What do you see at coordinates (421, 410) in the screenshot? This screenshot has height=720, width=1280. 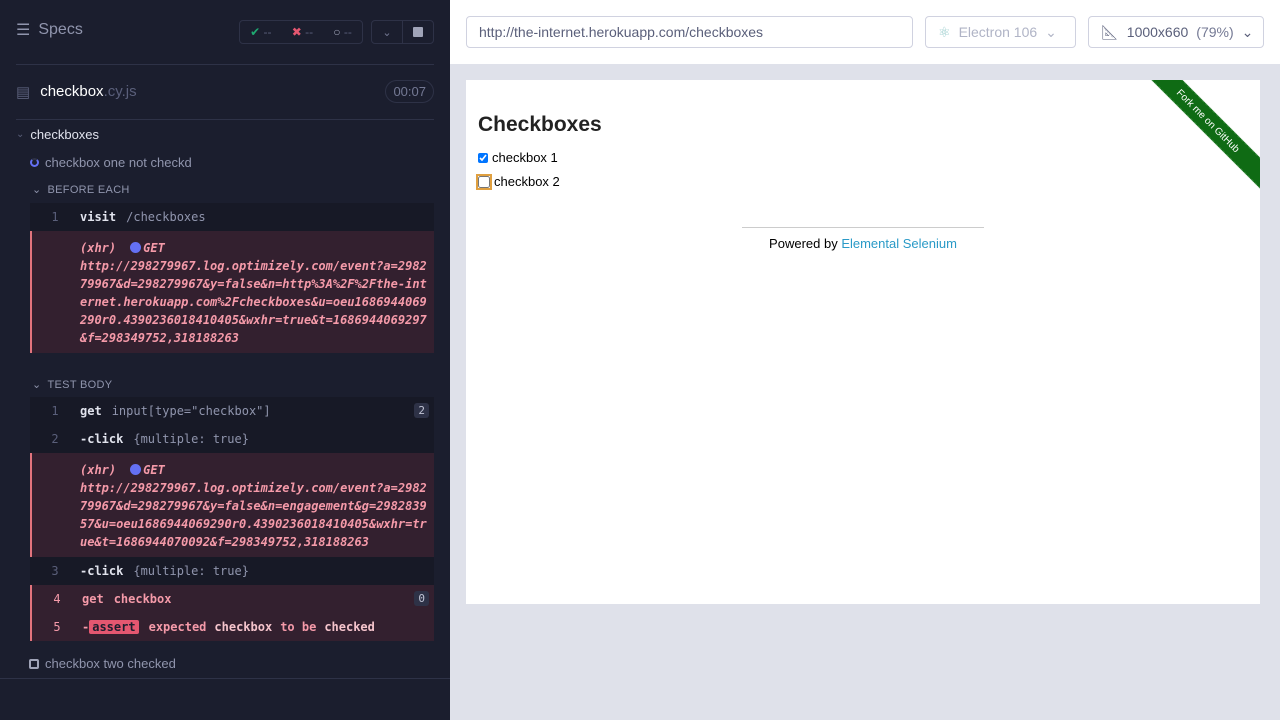 I see `count-badge: 2` at bounding box center [421, 410].